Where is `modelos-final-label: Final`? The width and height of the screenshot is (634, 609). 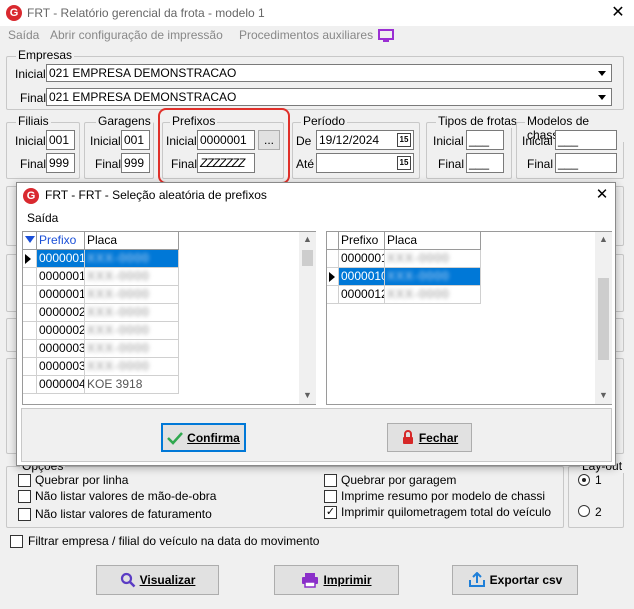 modelos-final-label: Final is located at coordinates (540, 164).